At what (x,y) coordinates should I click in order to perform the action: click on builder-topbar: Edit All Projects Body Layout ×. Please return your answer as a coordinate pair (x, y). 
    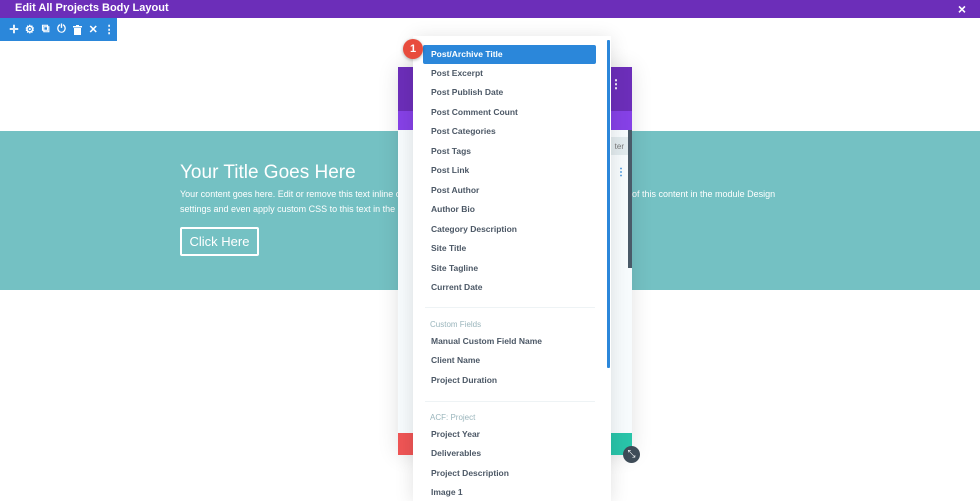
    Looking at the image, I should click on (490, 9).